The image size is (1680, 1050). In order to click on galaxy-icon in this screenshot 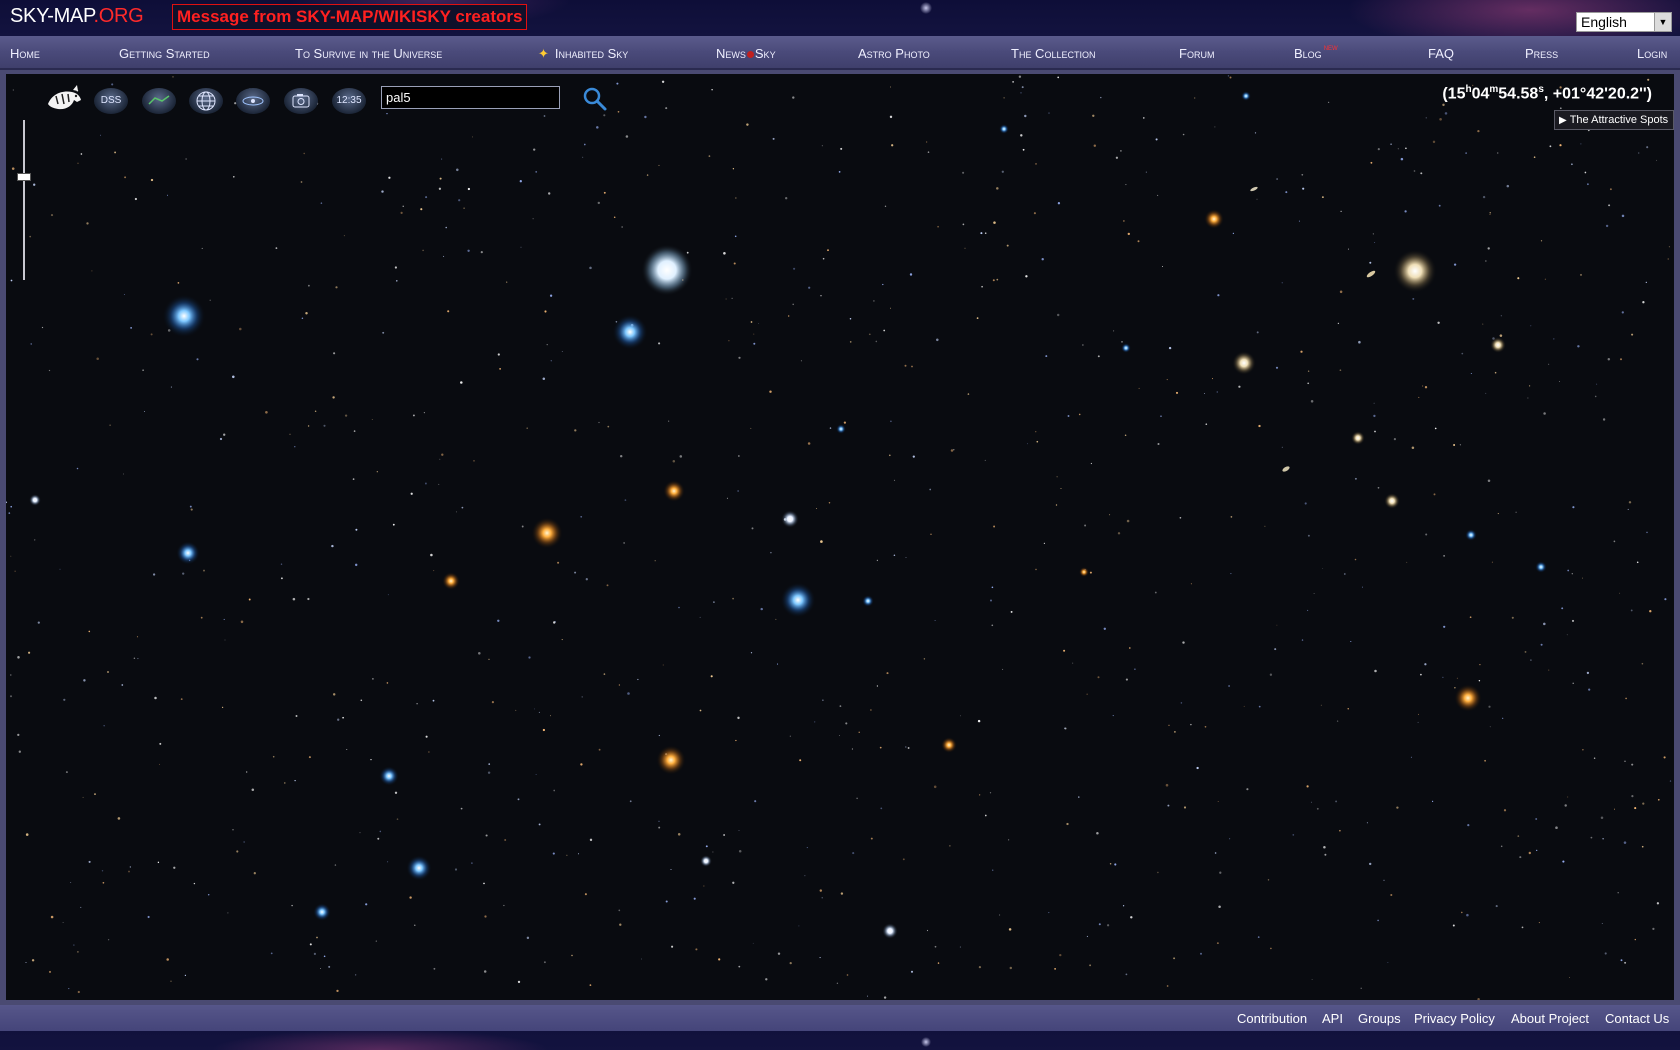, I will do `click(253, 101)`.